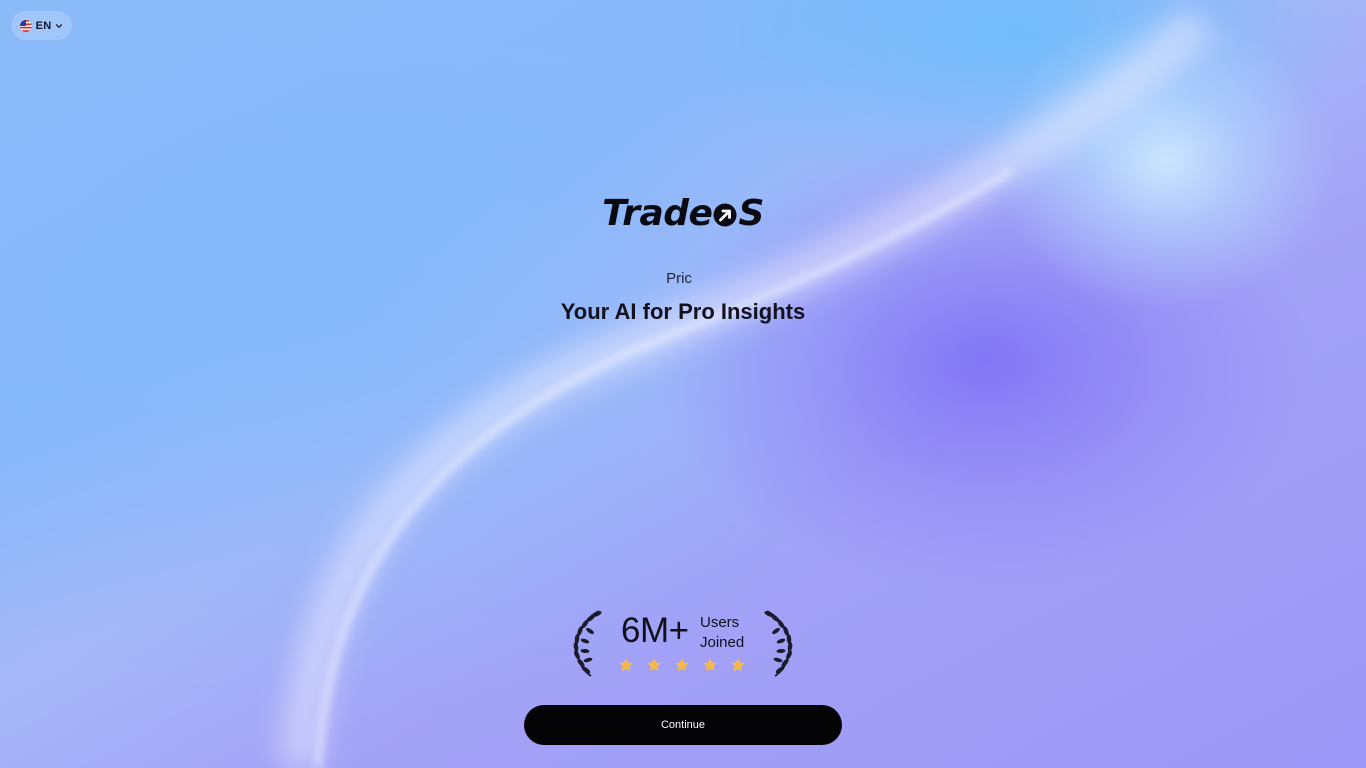 This screenshot has width=1366, height=768. What do you see at coordinates (751, 213) in the screenshot?
I see `brand-logo-text-end: S` at bounding box center [751, 213].